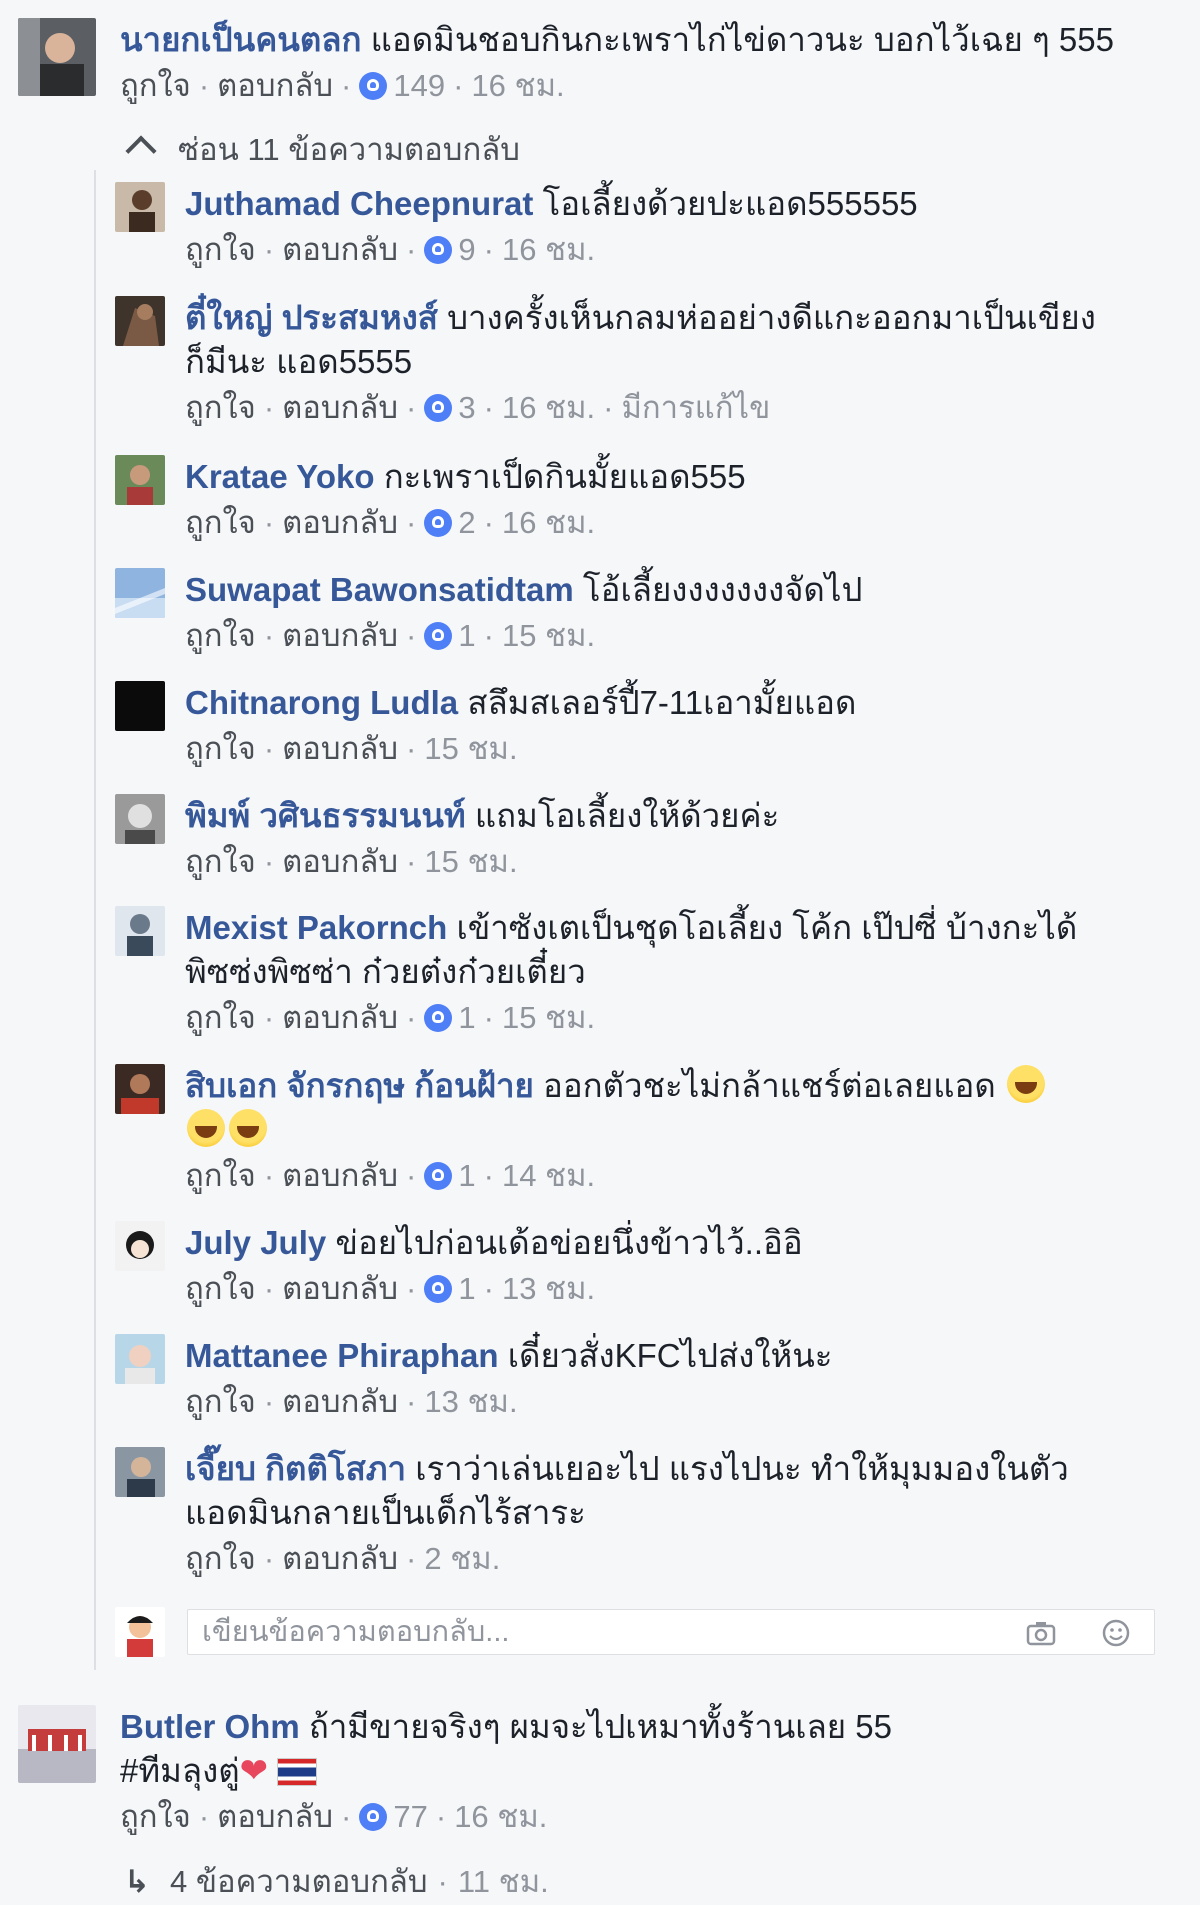  What do you see at coordinates (616, 1130) in the screenshot?
I see `comment-text-line` at bounding box center [616, 1130].